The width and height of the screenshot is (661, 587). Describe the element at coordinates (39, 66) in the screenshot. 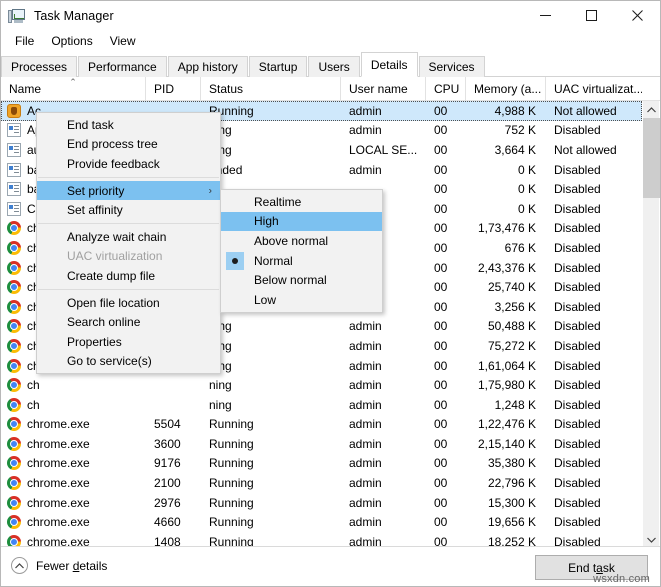

I see `tab-processes: Processes` at that location.